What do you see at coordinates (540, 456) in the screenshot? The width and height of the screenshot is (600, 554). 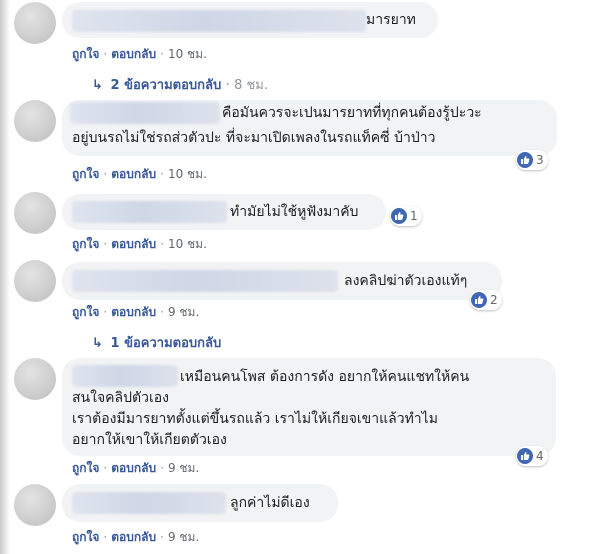 I see `reaction-count: 4` at bounding box center [540, 456].